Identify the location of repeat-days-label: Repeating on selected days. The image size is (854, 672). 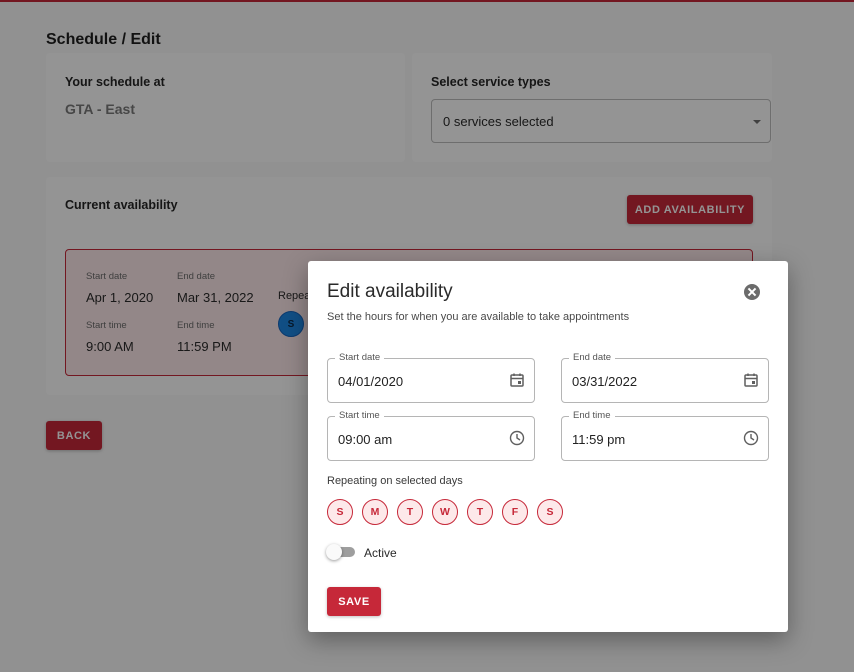
(395, 481).